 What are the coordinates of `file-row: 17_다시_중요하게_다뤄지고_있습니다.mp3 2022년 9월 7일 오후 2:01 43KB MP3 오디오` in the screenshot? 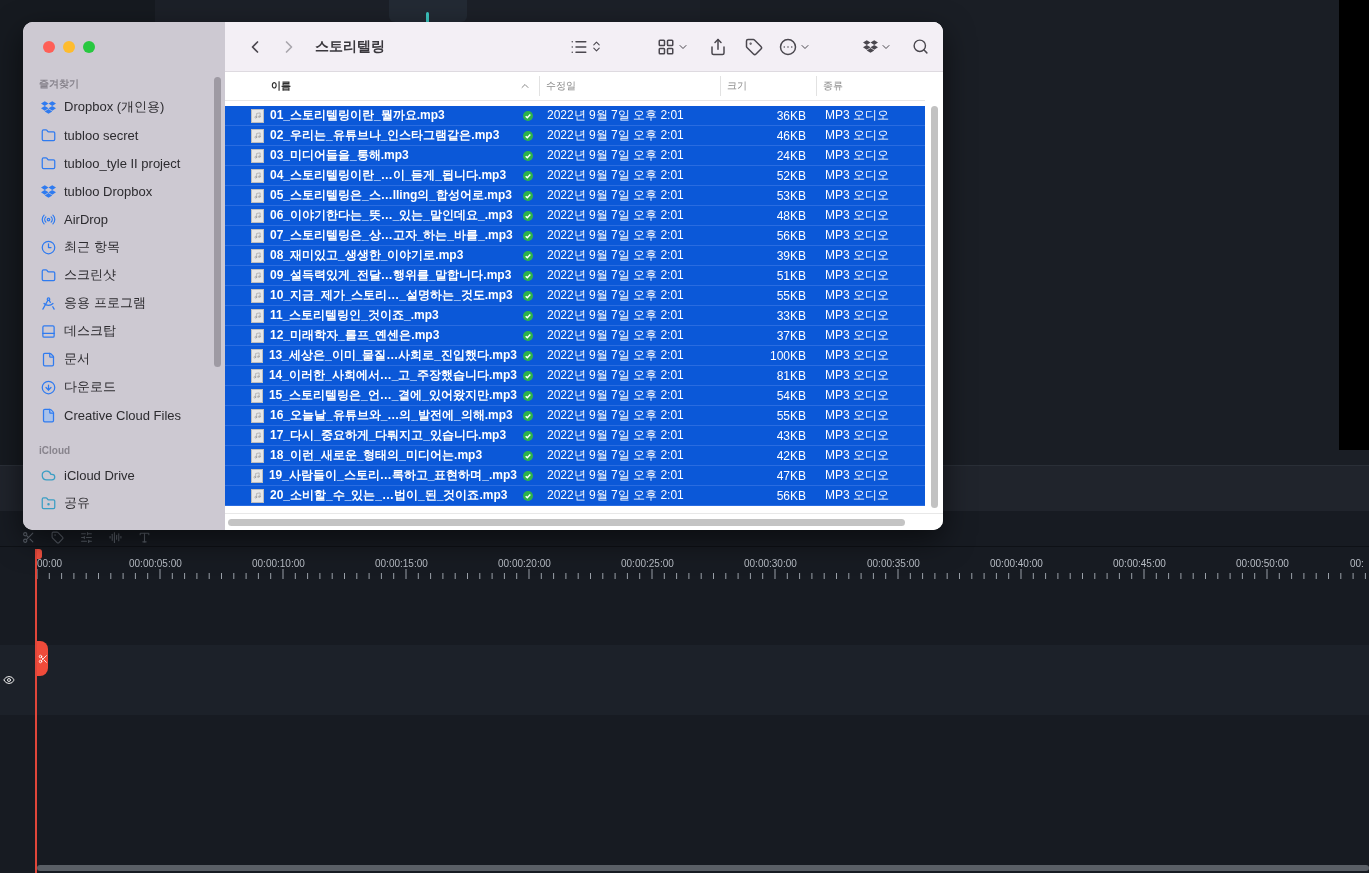 It's located at (575, 436).